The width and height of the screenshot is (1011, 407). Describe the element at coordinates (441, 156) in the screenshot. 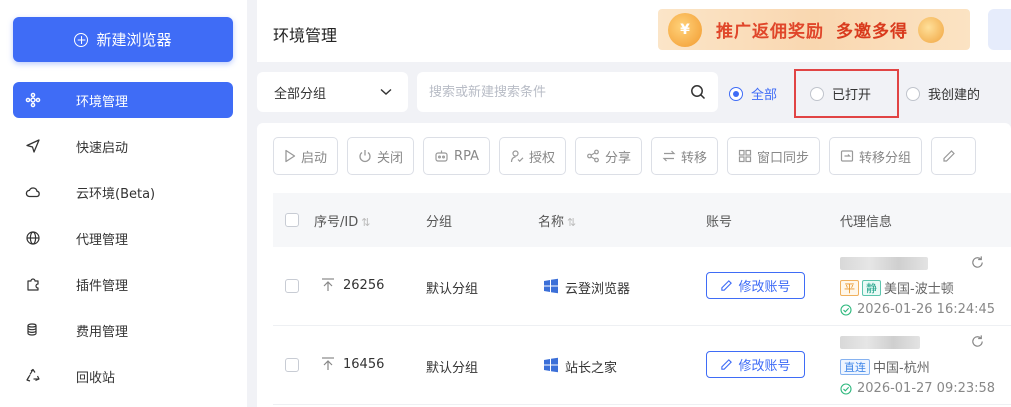

I see `robot-icon` at that location.